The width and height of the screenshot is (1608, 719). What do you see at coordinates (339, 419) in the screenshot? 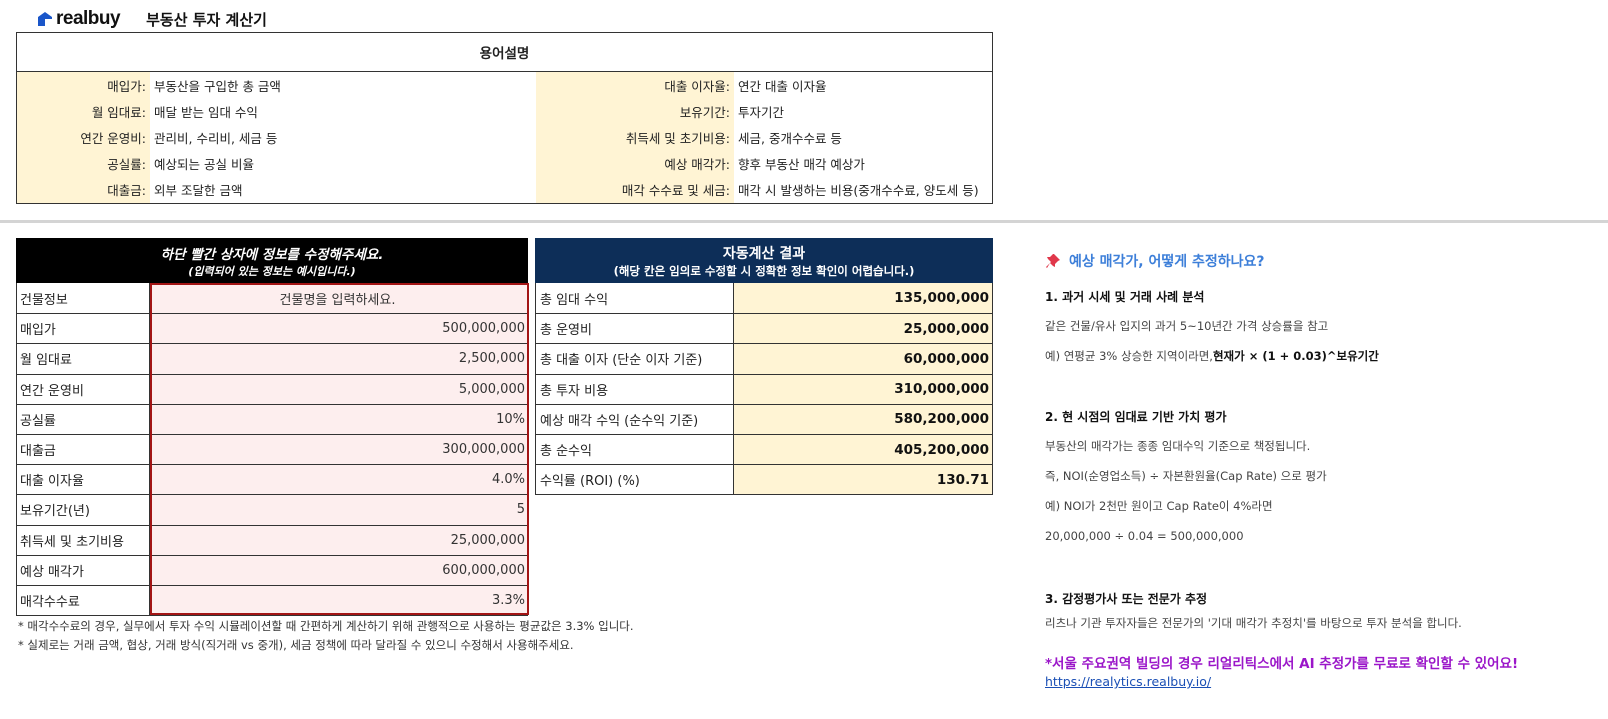
I see `vacancy-rate-input: 10%` at bounding box center [339, 419].